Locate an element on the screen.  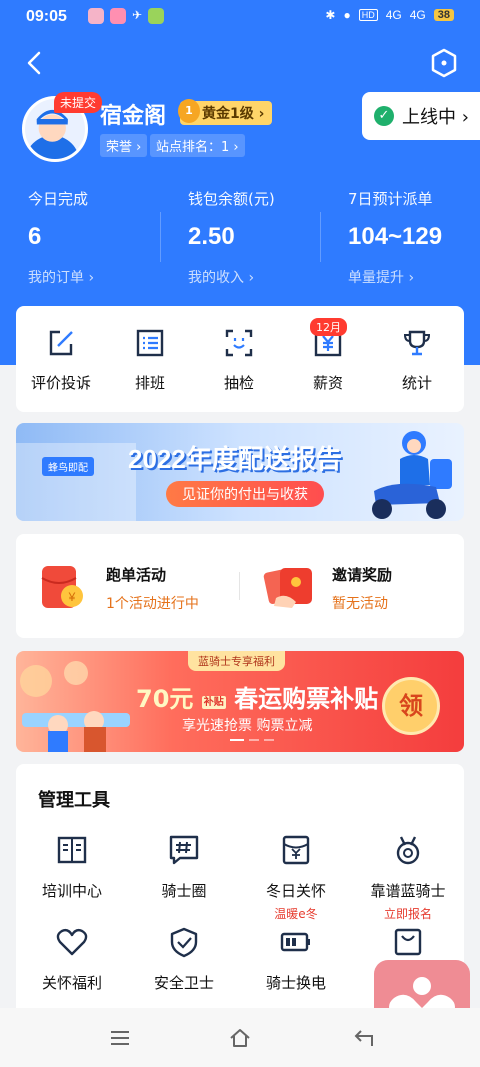
medal-icon is located at coordinates (408, 850).